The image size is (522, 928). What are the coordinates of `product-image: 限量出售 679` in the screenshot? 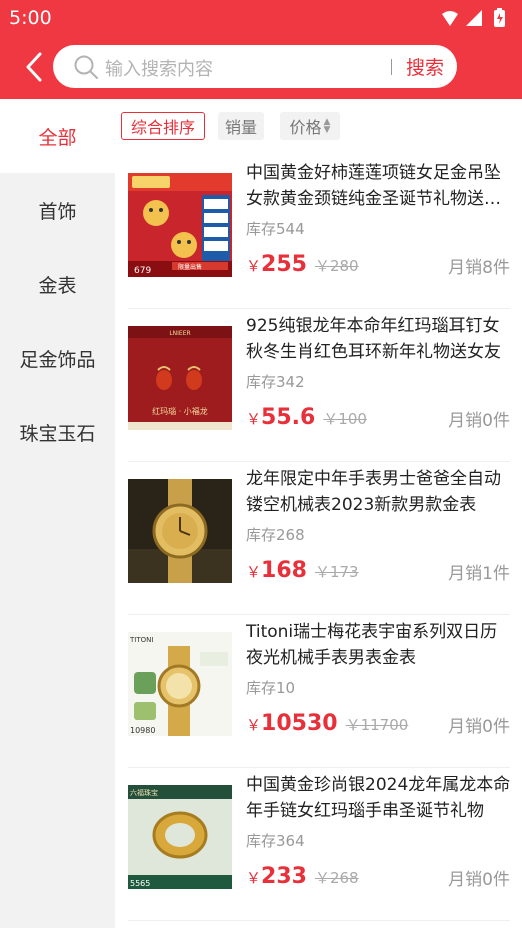 It's located at (180, 225).